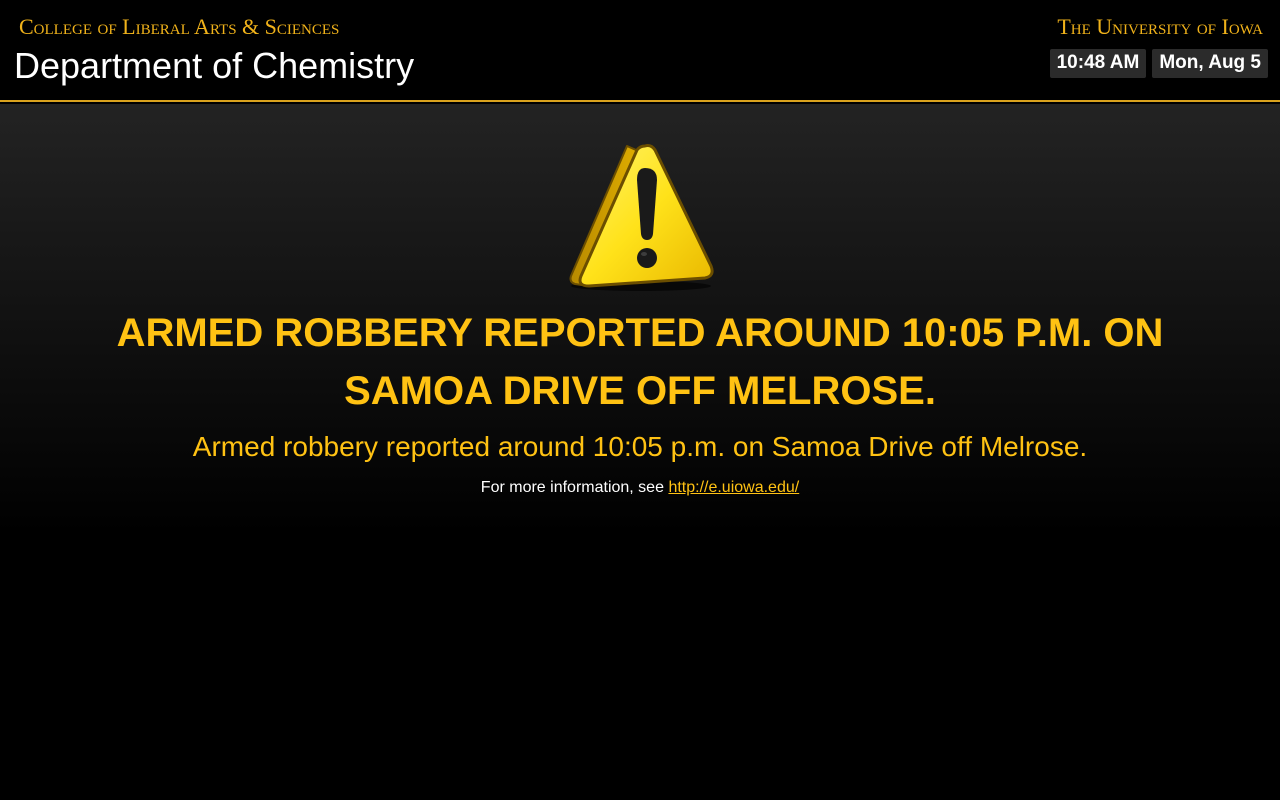  What do you see at coordinates (214, 65) in the screenshot?
I see `department-title: Department of Chemistry` at bounding box center [214, 65].